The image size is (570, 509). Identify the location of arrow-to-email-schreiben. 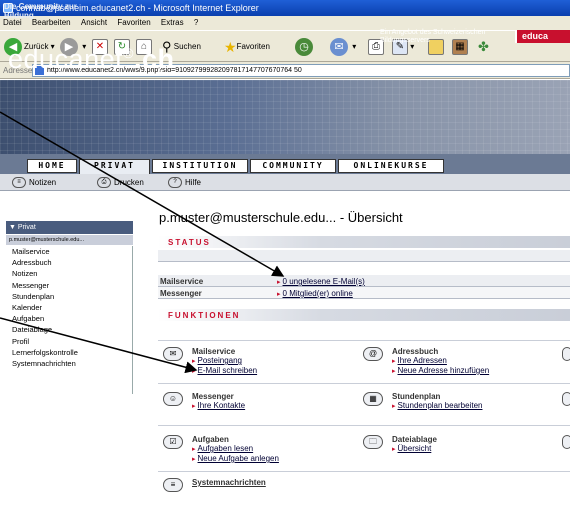
(99, 345).